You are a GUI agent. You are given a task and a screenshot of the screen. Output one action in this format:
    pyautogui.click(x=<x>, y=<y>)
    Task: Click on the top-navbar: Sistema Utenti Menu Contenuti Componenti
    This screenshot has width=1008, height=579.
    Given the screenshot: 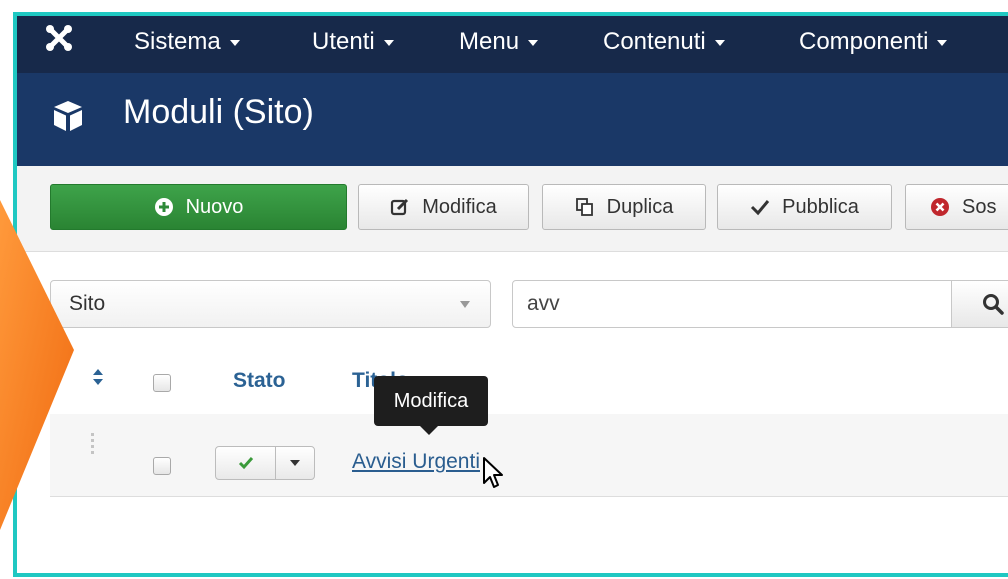 What is the action you would take?
    pyautogui.click(x=512, y=44)
    